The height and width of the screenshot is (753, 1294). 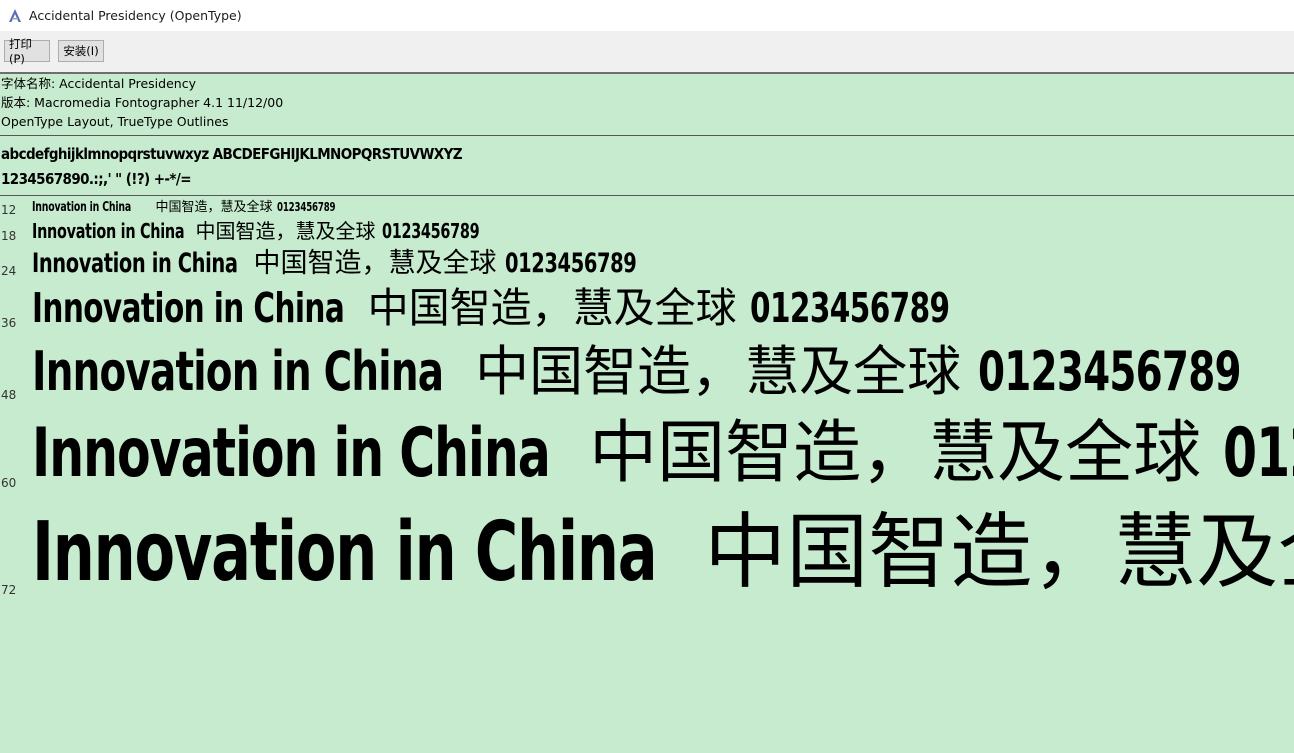 What do you see at coordinates (81, 51) in the screenshot?
I see `install-button: 安装(I)` at bounding box center [81, 51].